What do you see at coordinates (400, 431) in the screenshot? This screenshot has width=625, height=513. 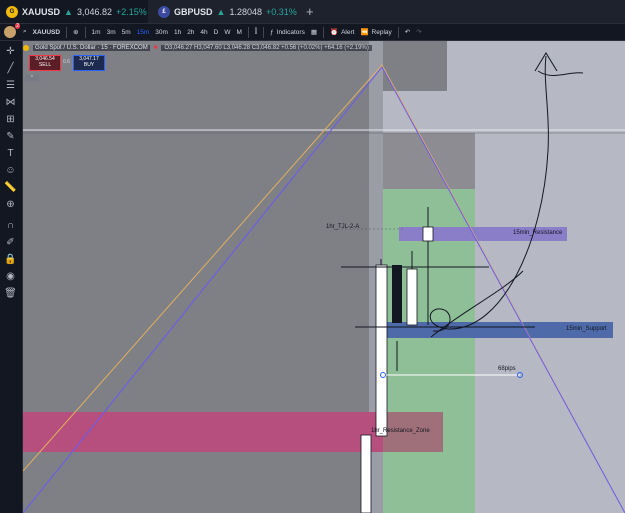 I see `resistance-zone-label: 1hr_Resistance_Zone` at bounding box center [400, 431].